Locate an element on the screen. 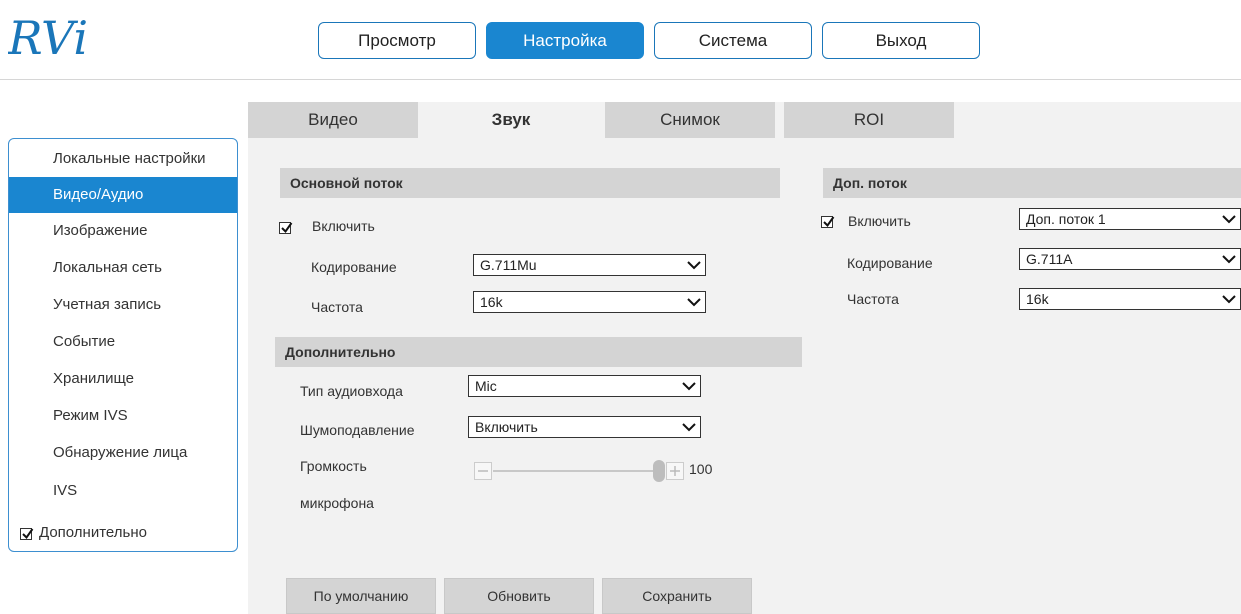 This screenshot has height=614, width=1241. save-button: Сохранить is located at coordinates (677, 596).